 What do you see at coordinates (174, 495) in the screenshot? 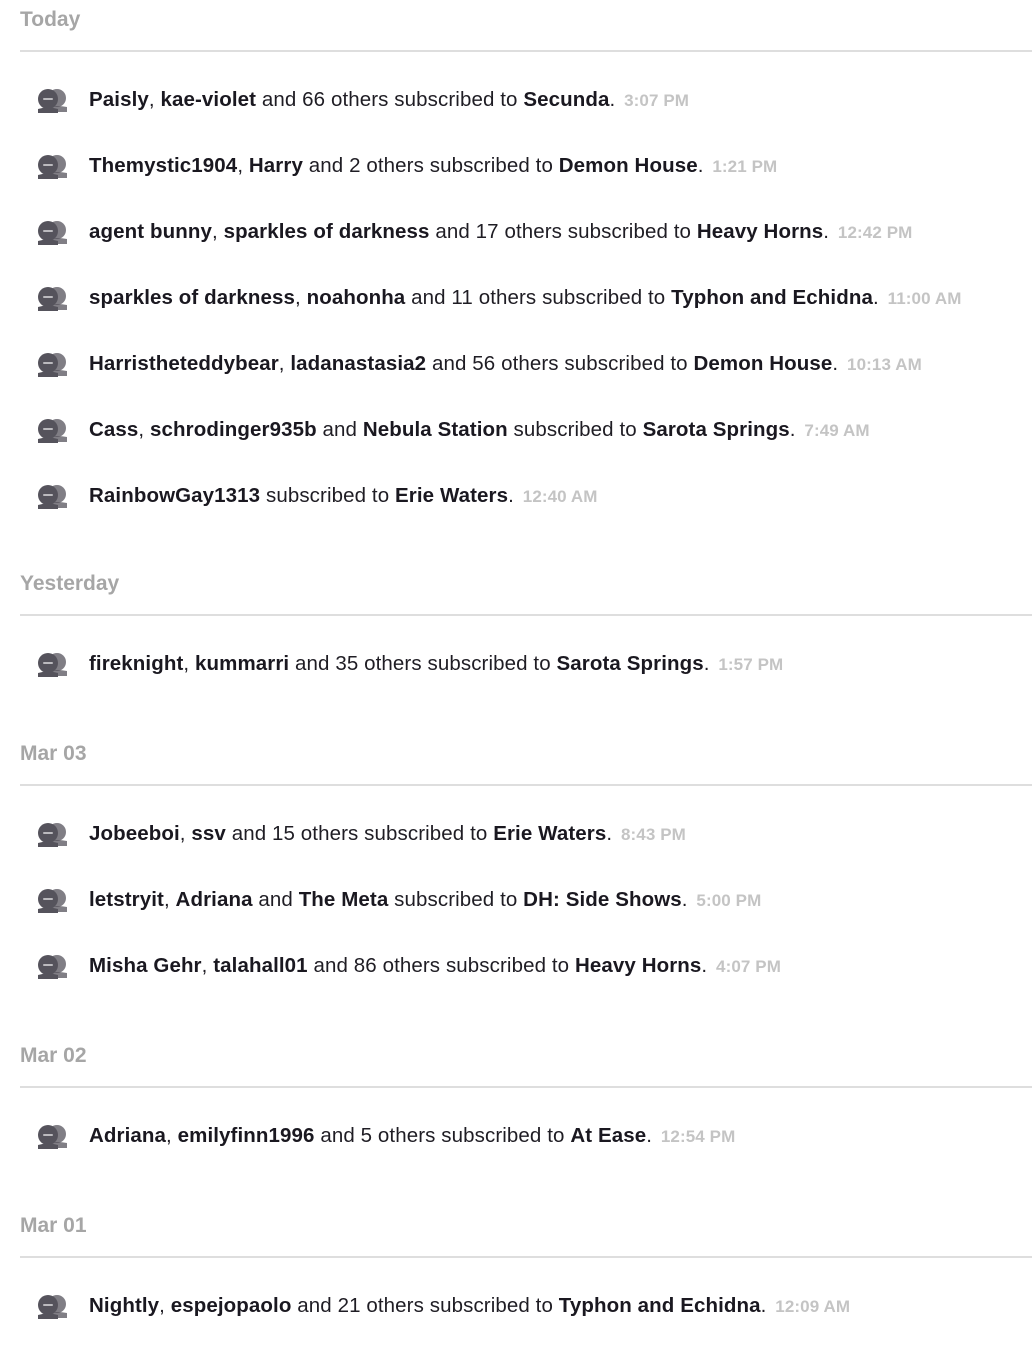
I see `user-link: RainbowGay1313` at bounding box center [174, 495].